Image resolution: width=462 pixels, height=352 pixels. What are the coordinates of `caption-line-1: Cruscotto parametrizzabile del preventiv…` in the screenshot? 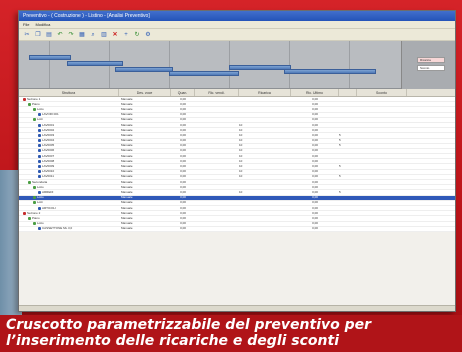 It's located at (189, 325).